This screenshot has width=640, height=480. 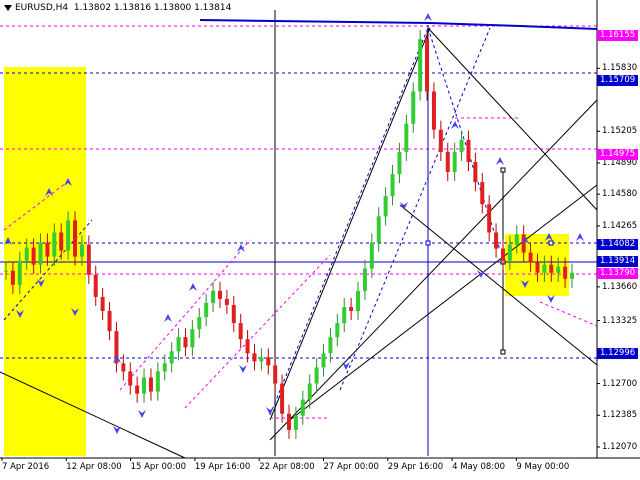 I want to click on x-tick-label: 15 Apr 00:00, so click(x=158, y=467).